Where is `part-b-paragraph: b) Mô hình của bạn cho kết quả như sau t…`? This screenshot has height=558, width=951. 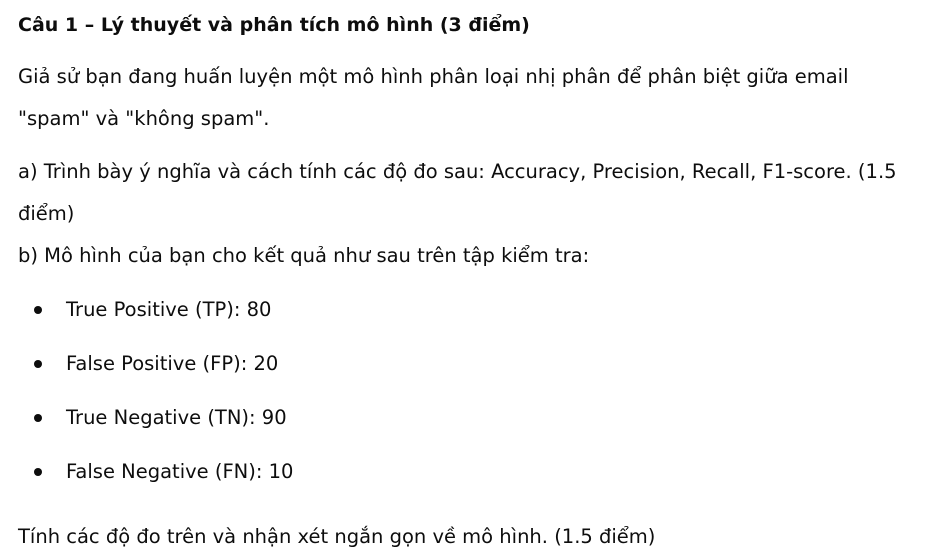 part-b-paragraph: b) Mô hình của bạn cho kết quả như sau t… is located at coordinates (304, 255).